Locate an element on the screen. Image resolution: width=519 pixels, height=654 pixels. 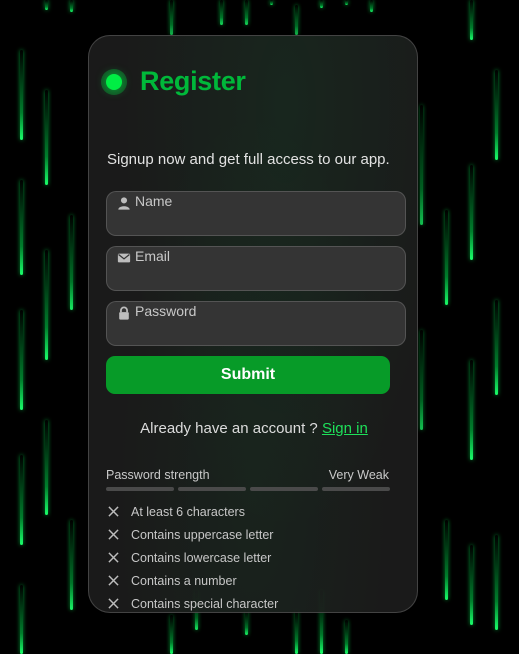
password-input is located at coordinates (256, 333).